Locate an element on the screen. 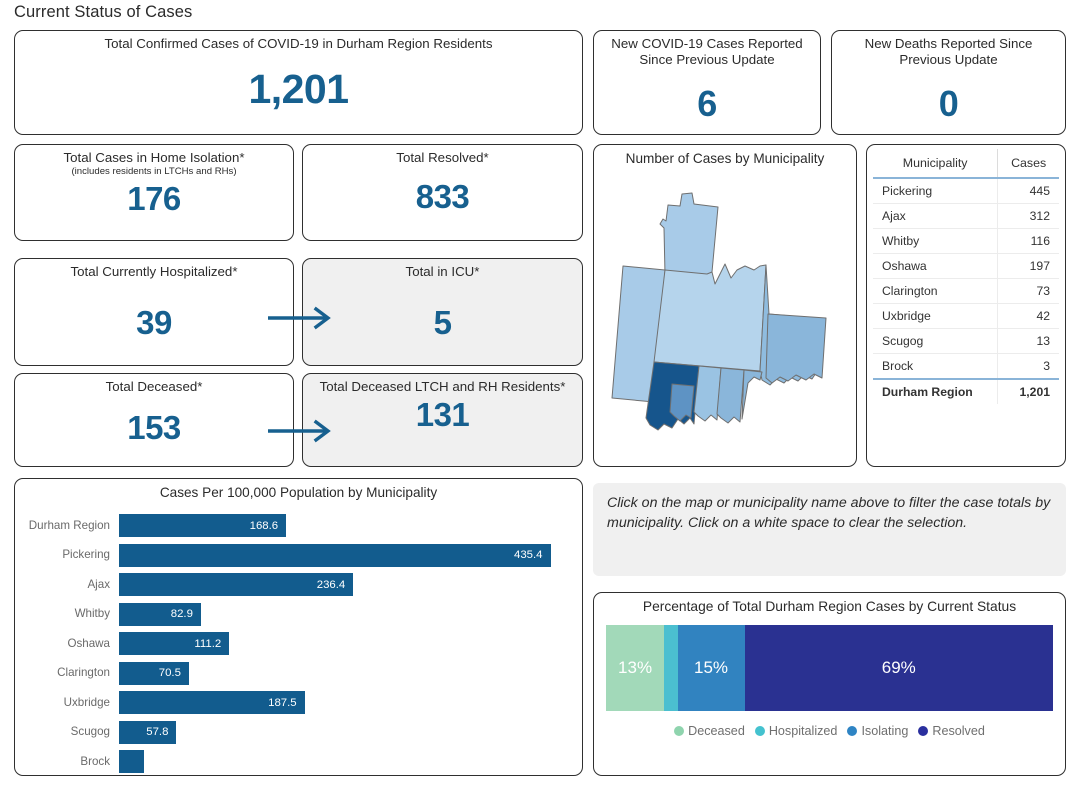 The height and width of the screenshot is (787, 1080). map-region-shore is located at coordinates (752, 394).